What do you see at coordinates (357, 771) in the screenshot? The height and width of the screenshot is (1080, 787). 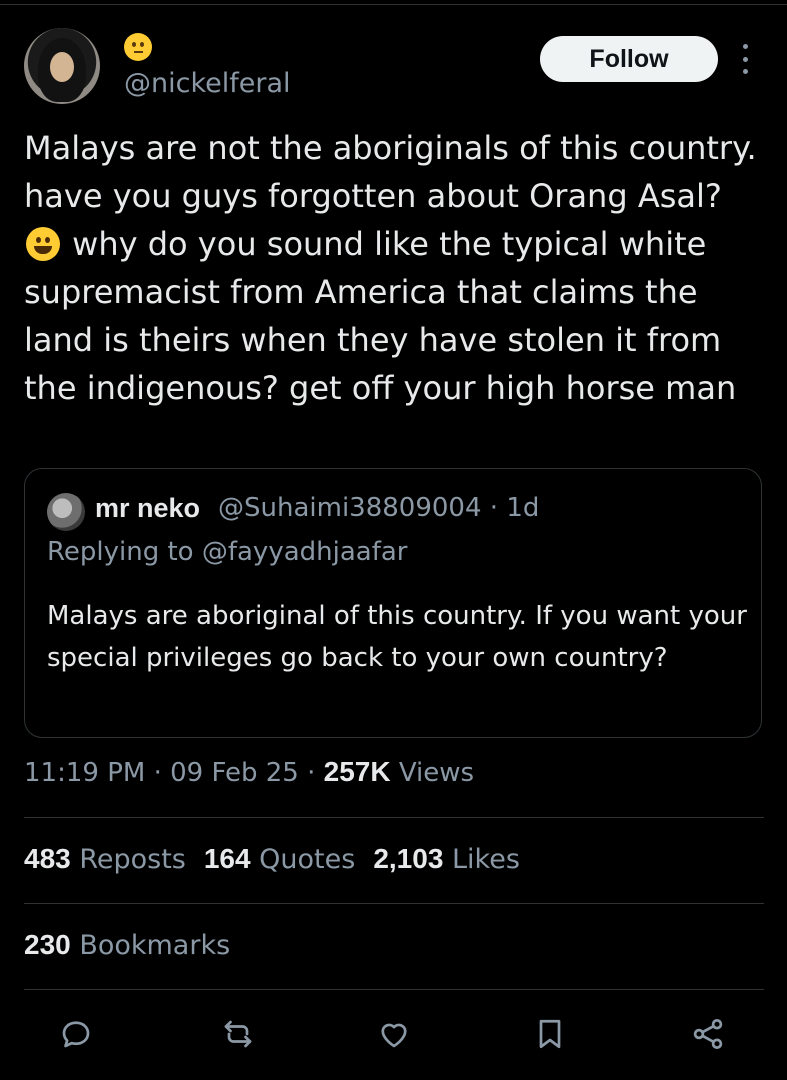 I see `views-count: 257K` at bounding box center [357, 771].